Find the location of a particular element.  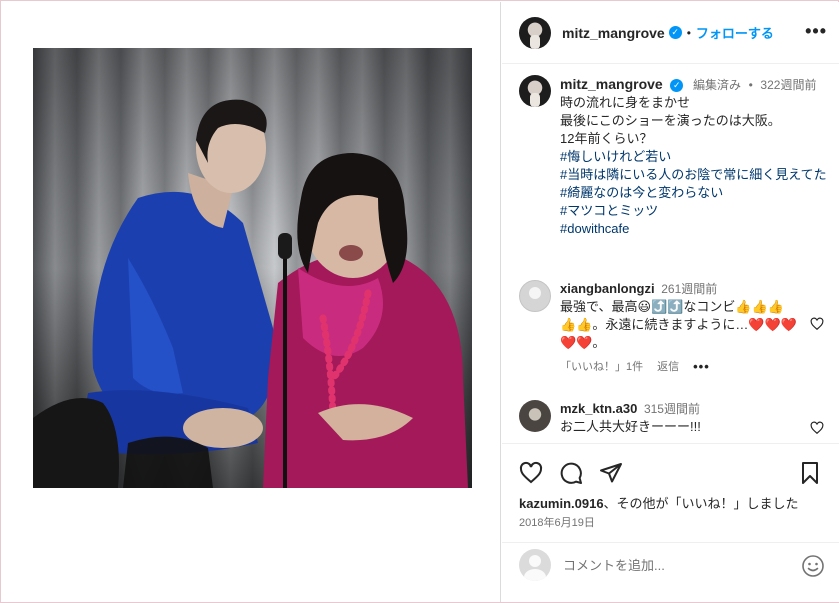

post-header: mitz_mangrove ✓ • フォローする ••• is located at coordinates (670, 33).